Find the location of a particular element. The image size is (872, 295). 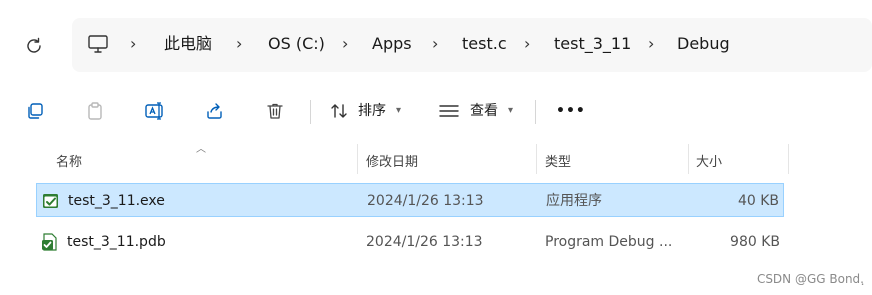

paste-icon is located at coordinates (95, 111).